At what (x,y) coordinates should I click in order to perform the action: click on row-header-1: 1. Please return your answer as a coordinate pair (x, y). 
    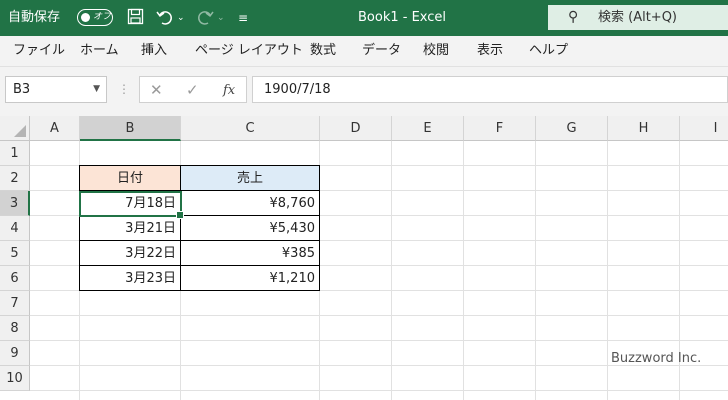
    Looking at the image, I should click on (15, 153).